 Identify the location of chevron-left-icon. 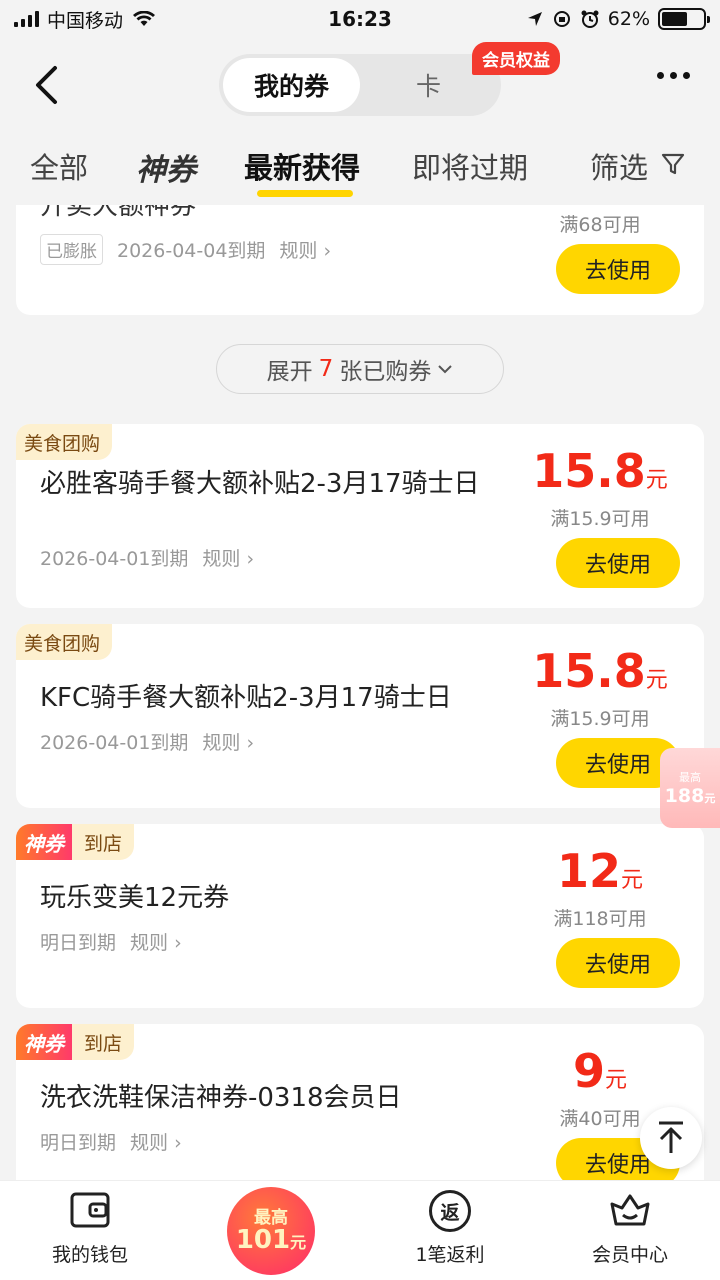
(46, 85).